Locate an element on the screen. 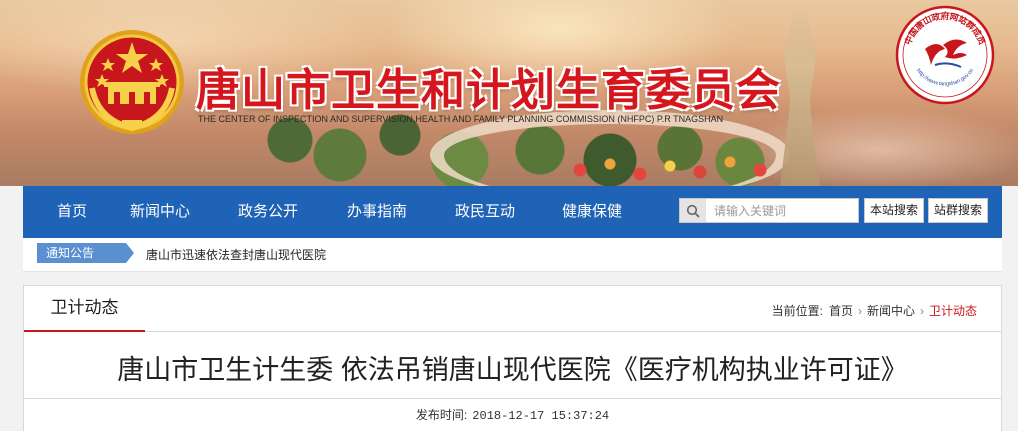  publish-meta: 发布时间: 2018-12-17 15:37:24 is located at coordinates (512, 414).